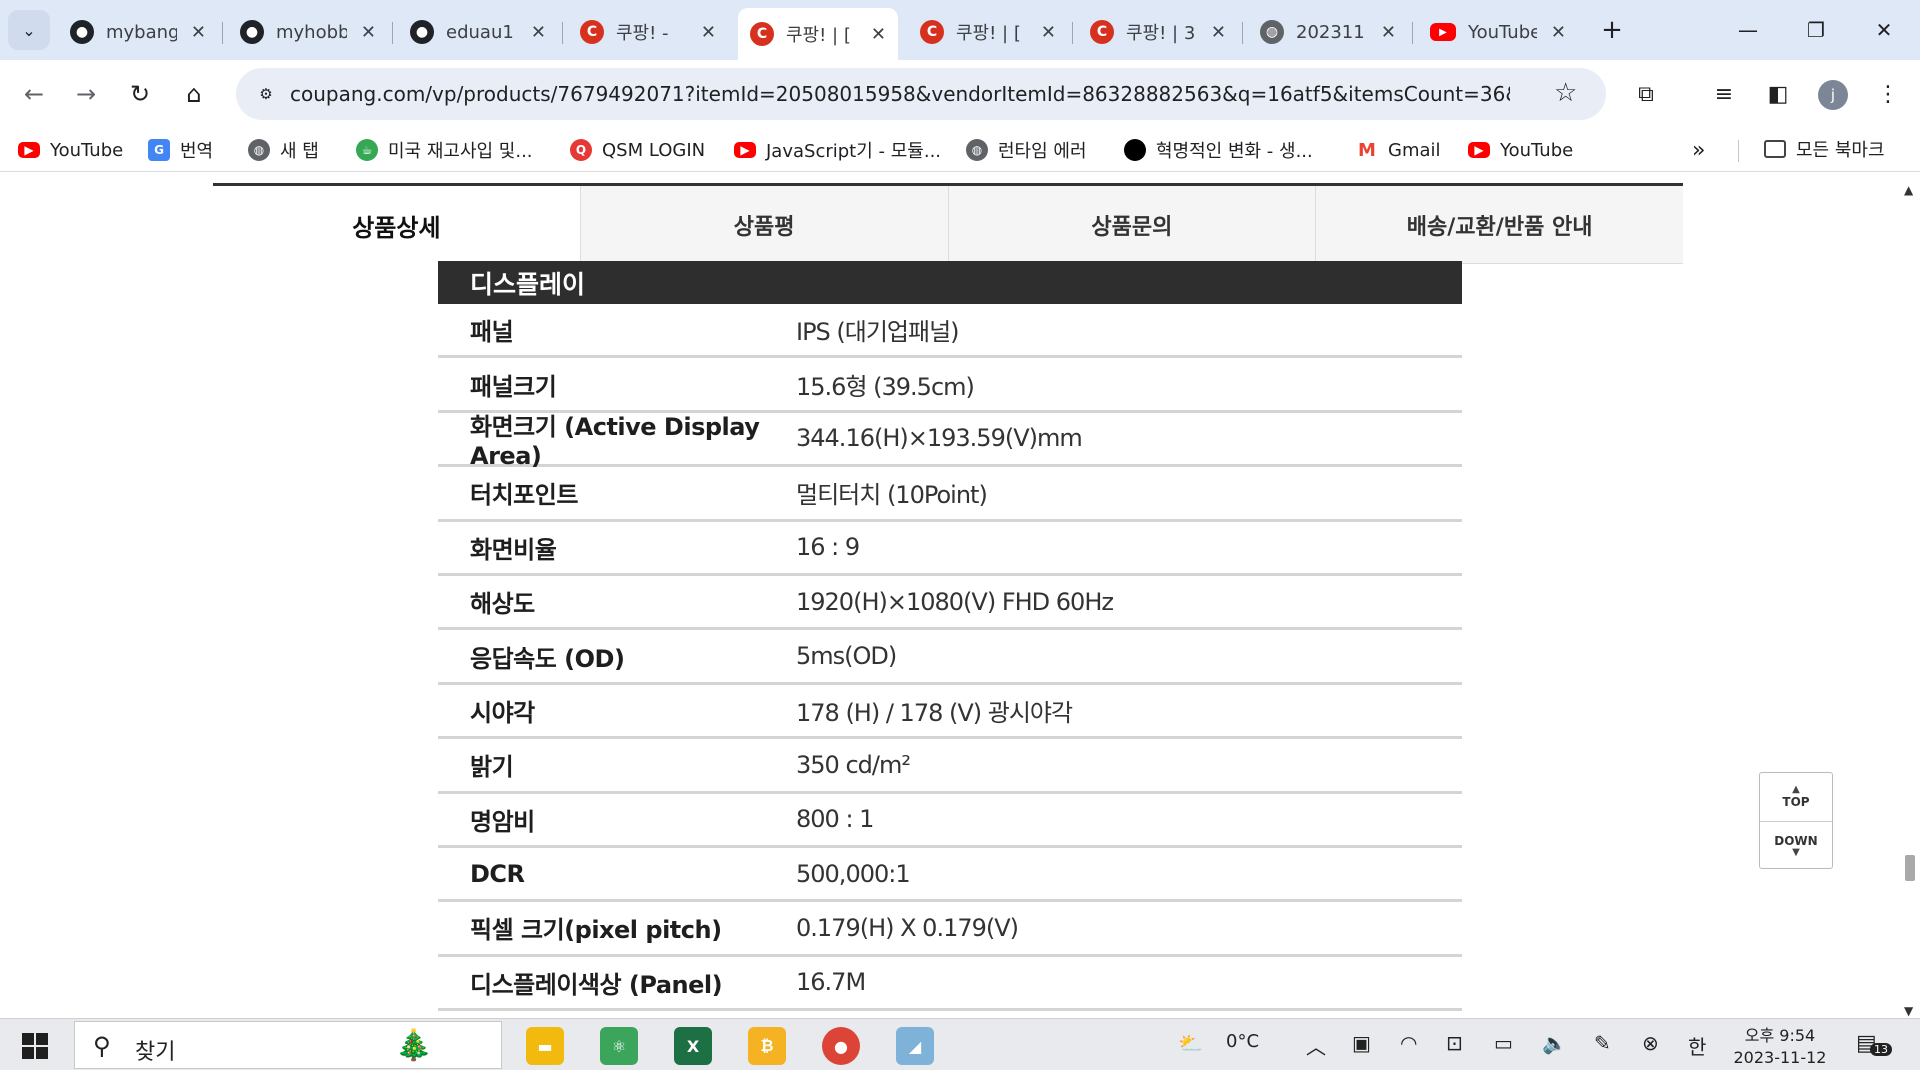 The height and width of the screenshot is (1070, 1920). I want to click on tab-separator, so click(1072, 33).